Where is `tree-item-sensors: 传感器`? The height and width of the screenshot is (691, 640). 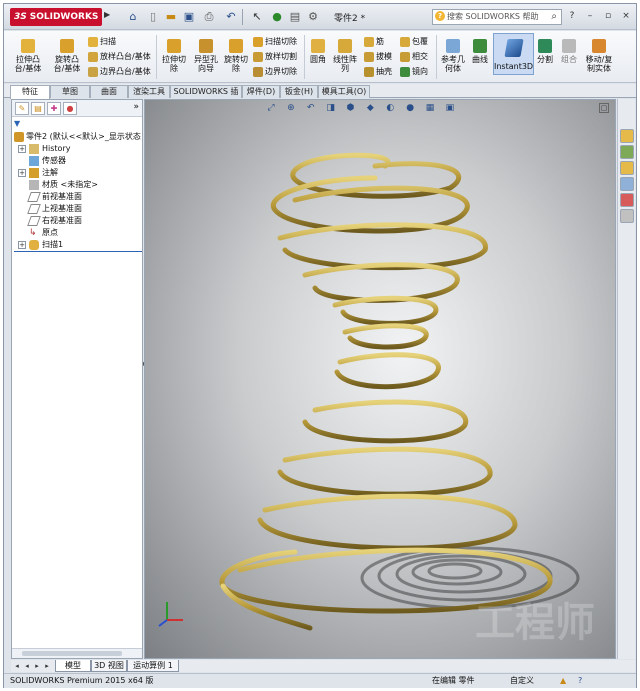
tree-item-sensors: 传感器 is located at coordinates (78, 161).